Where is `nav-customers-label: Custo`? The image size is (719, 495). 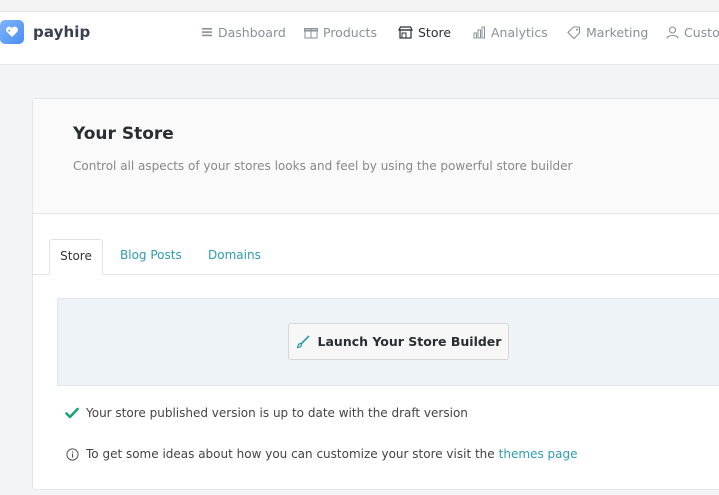
nav-customers-label: Custo is located at coordinates (701, 32).